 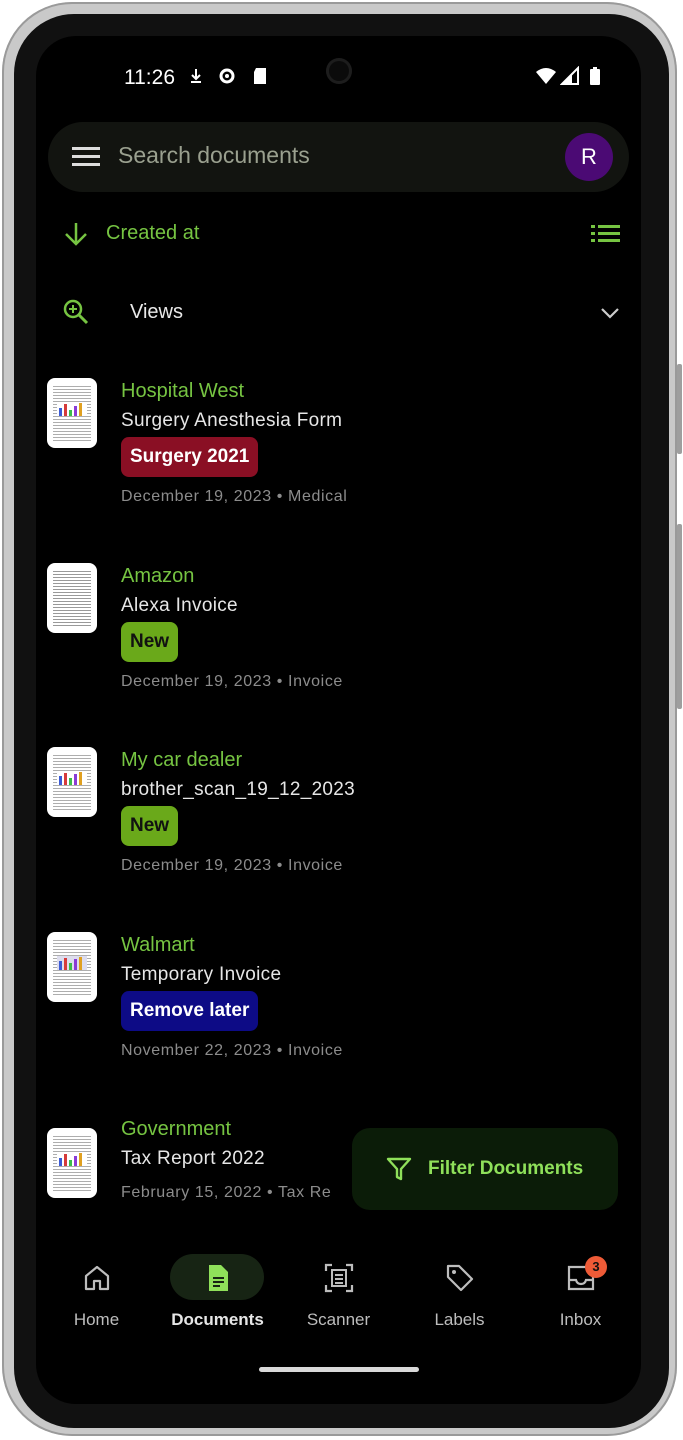 What do you see at coordinates (193, 1158) in the screenshot?
I see `document-title: Tax Report 2022` at bounding box center [193, 1158].